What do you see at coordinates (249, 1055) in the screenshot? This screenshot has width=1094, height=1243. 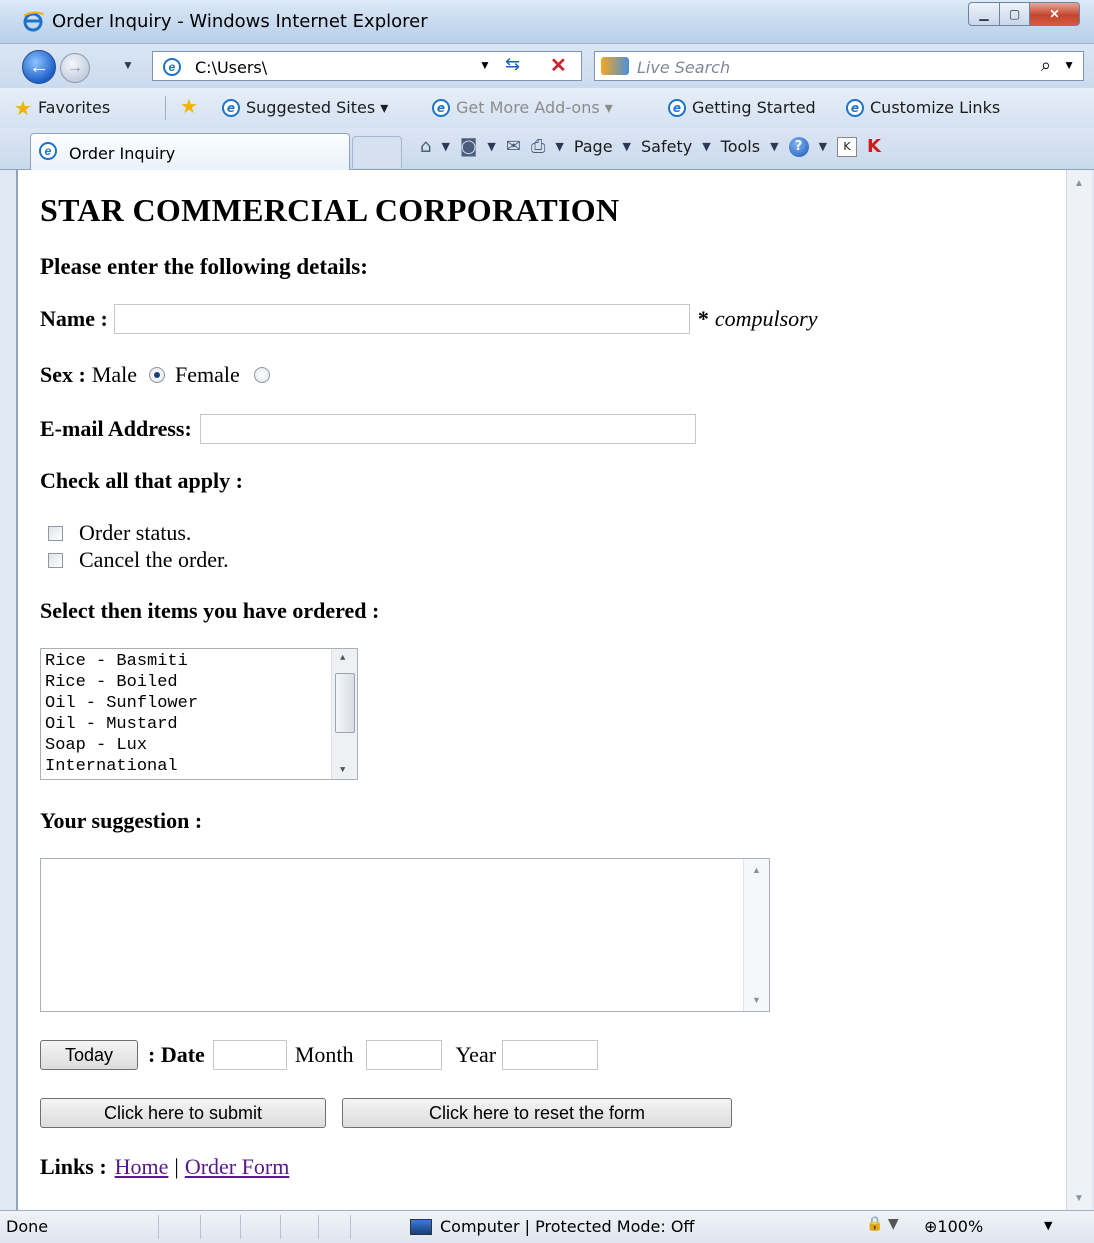 I see `date-input` at bounding box center [249, 1055].